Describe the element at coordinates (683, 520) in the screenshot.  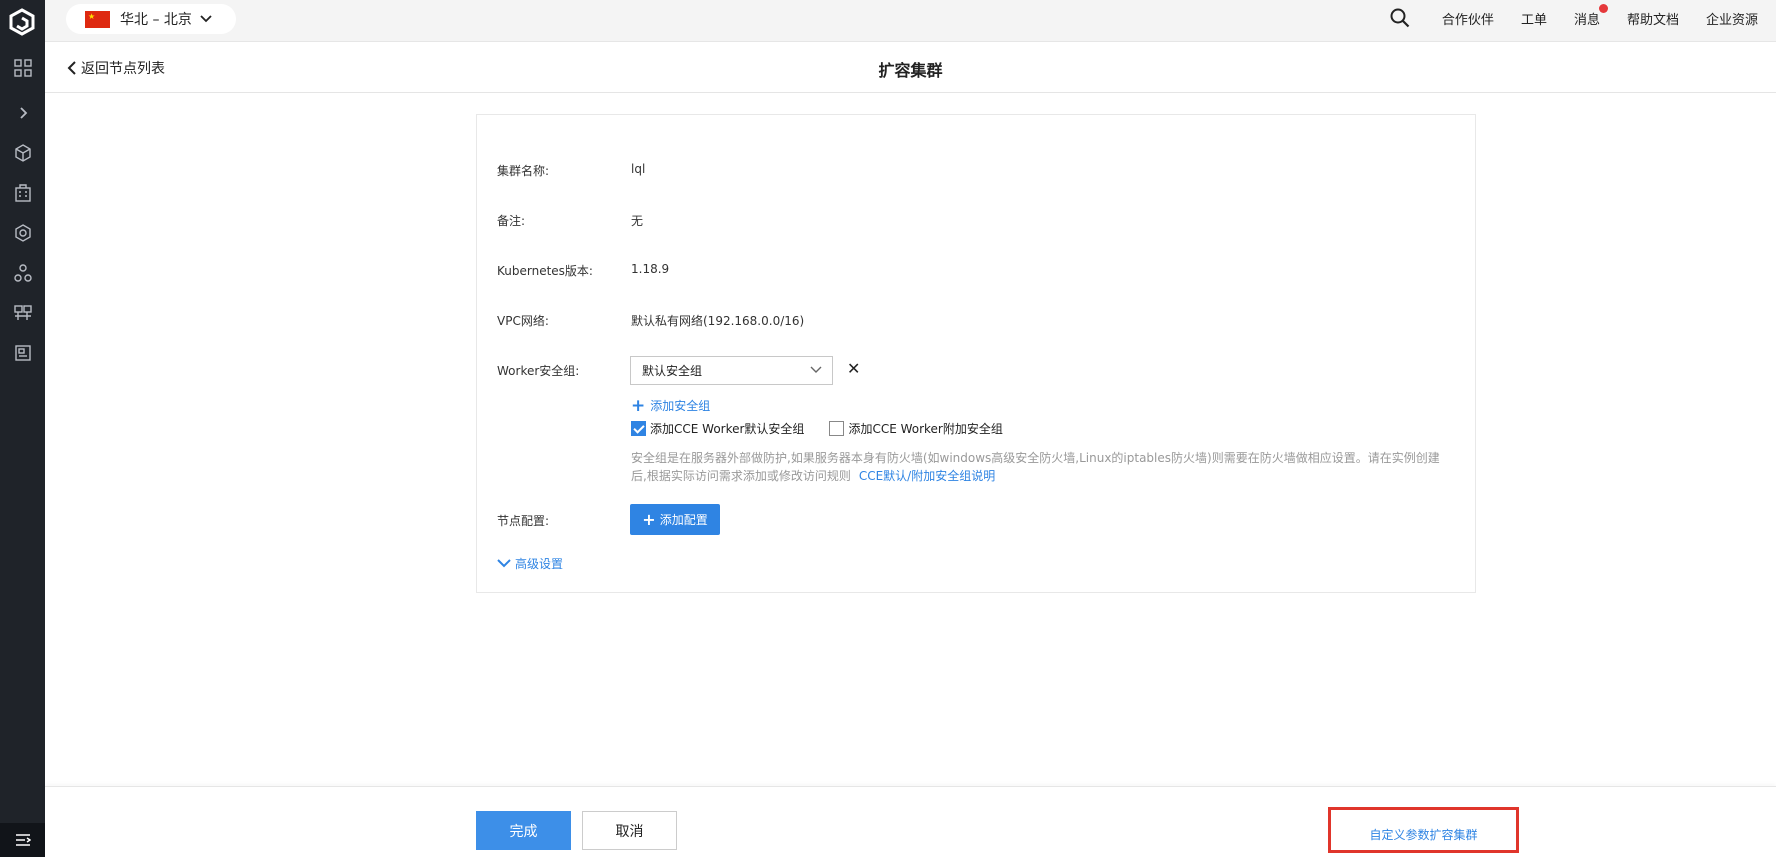
I see `add-config-label: 添加配置` at that location.